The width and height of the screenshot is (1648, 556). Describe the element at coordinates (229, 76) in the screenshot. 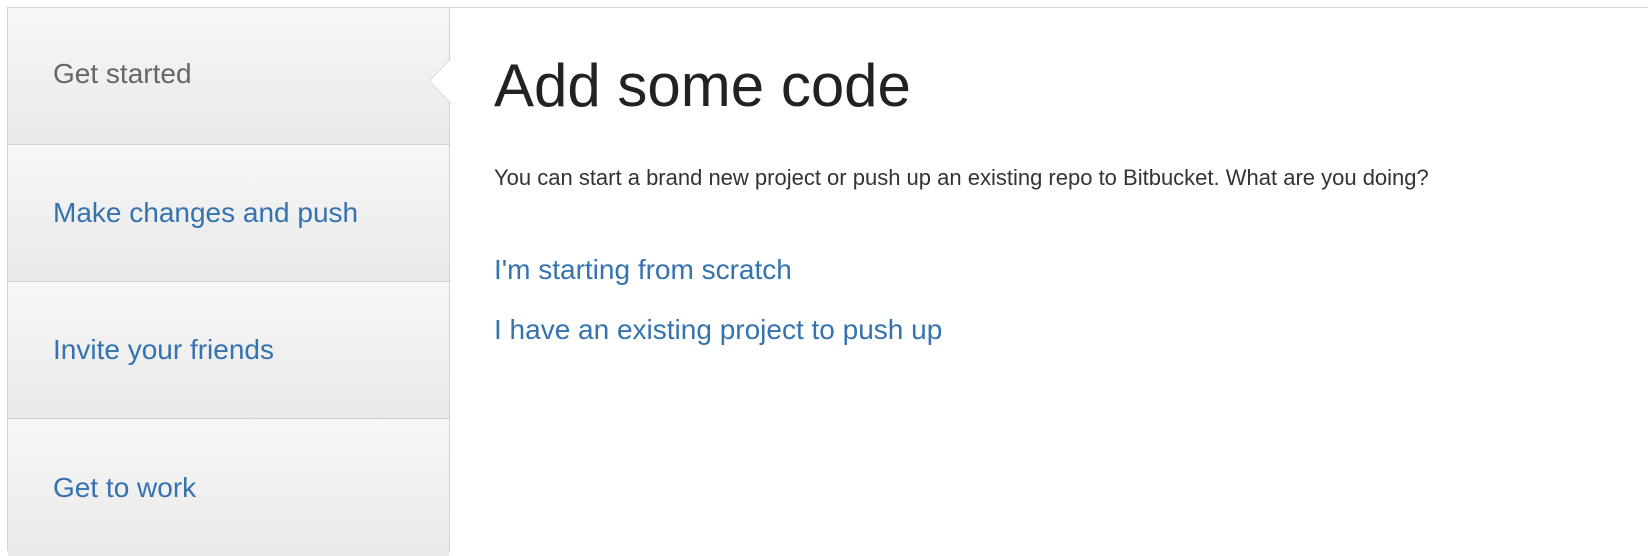

I see `step-get-started: Get started` at that location.